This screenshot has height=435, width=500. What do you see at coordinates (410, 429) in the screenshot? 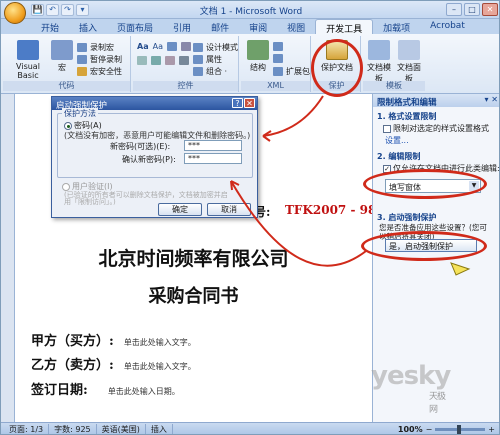
I see `zoom-level: 100%` at bounding box center [410, 429].